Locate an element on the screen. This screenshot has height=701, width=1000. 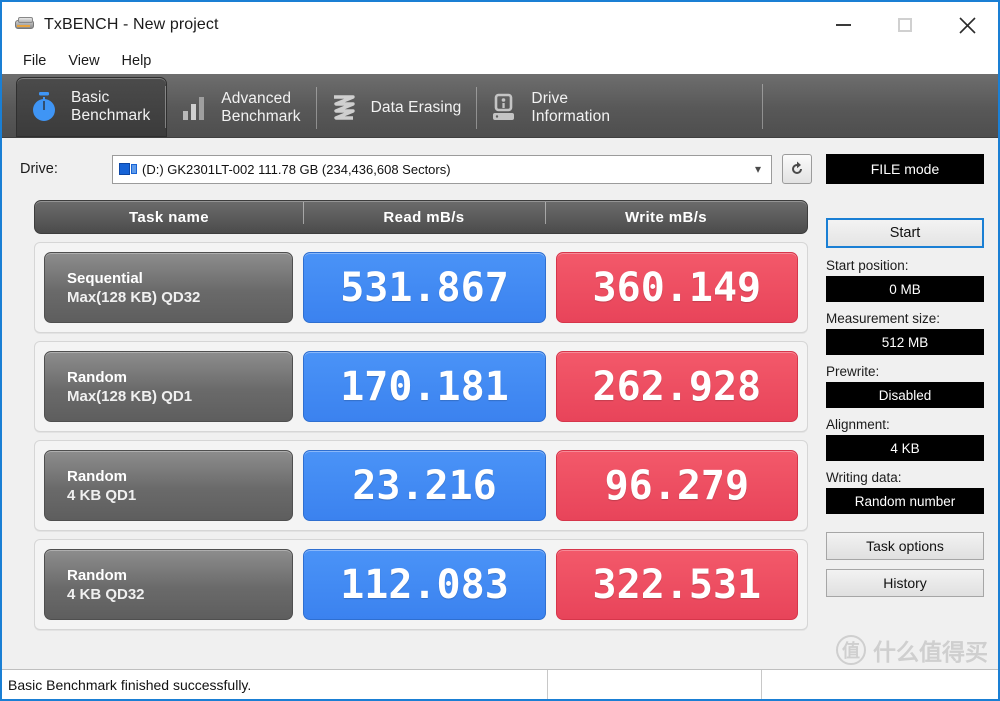
status-bar: Basic Benchmark finished successfully. is located at coordinates (500, 684).